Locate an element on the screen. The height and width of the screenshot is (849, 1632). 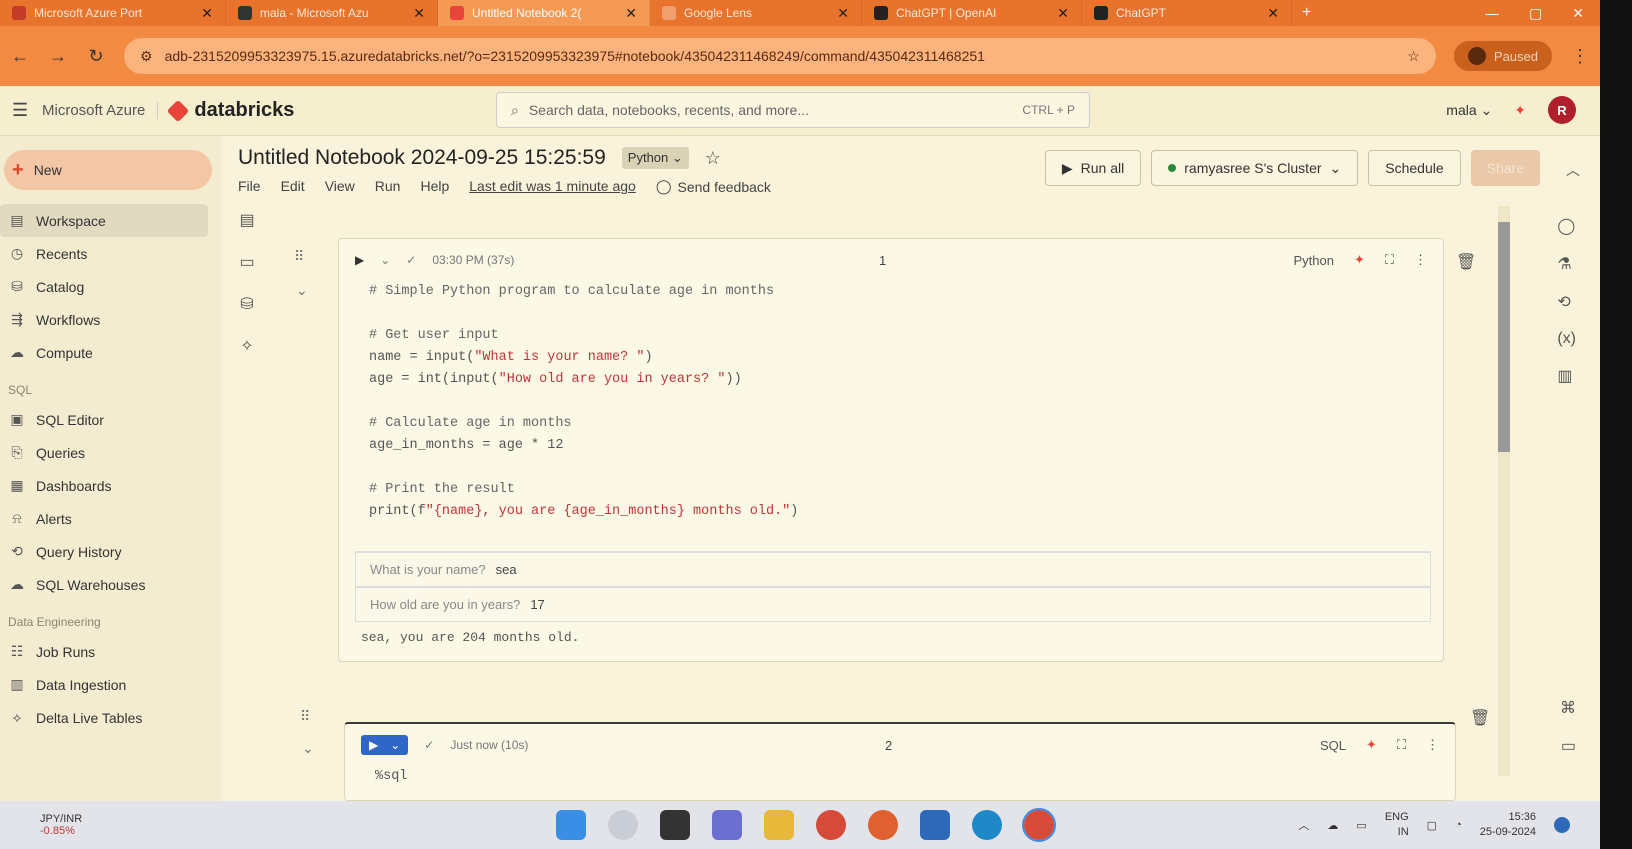
reload-icon: ↻ is located at coordinates (96, 56).